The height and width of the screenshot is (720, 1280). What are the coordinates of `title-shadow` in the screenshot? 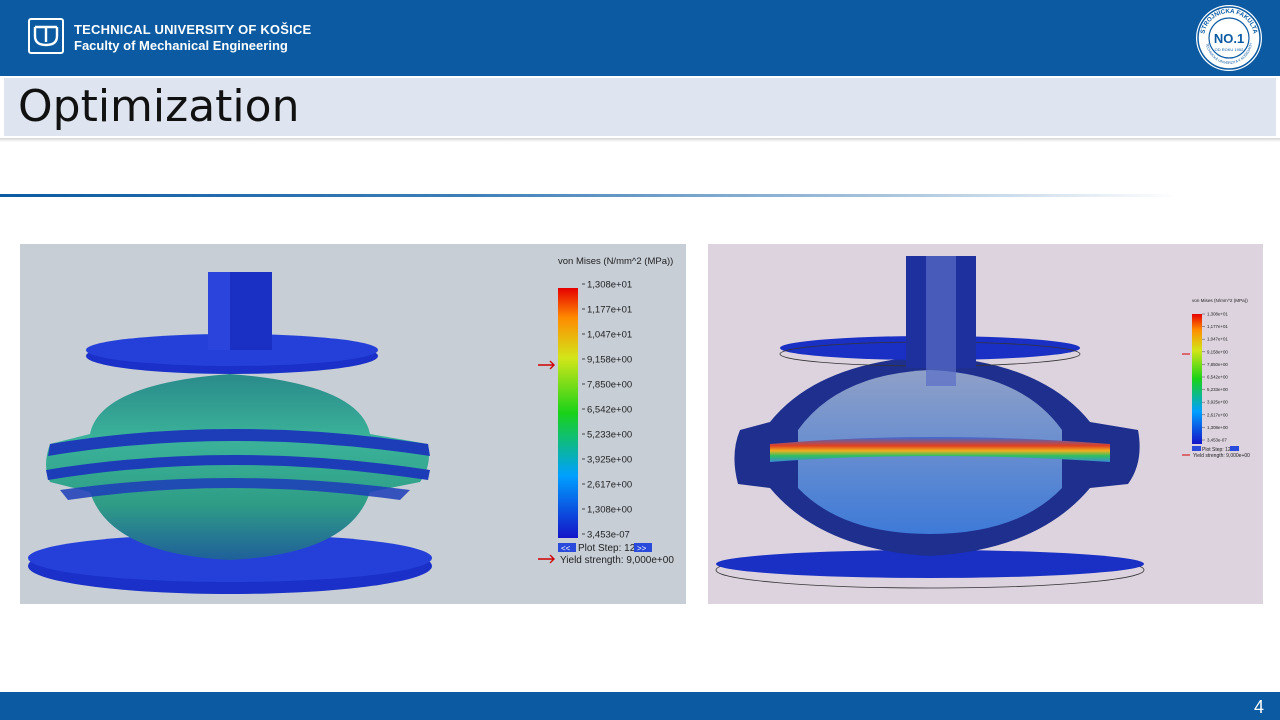 It's located at (640, 140).